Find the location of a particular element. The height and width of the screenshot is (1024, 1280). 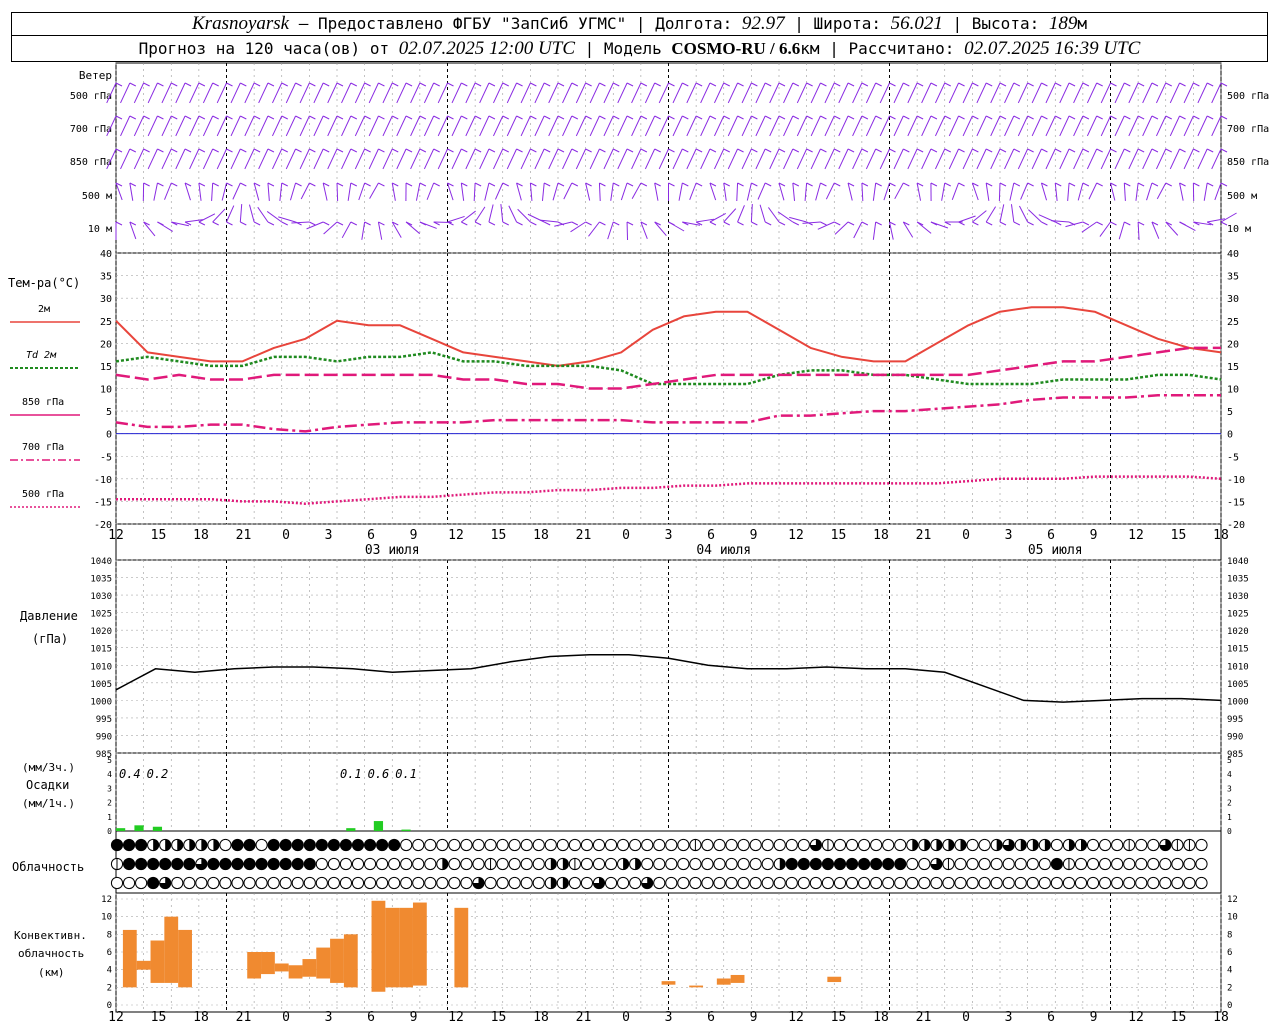

precip-tick-right: 2 is located at coordinates (1229, 803).